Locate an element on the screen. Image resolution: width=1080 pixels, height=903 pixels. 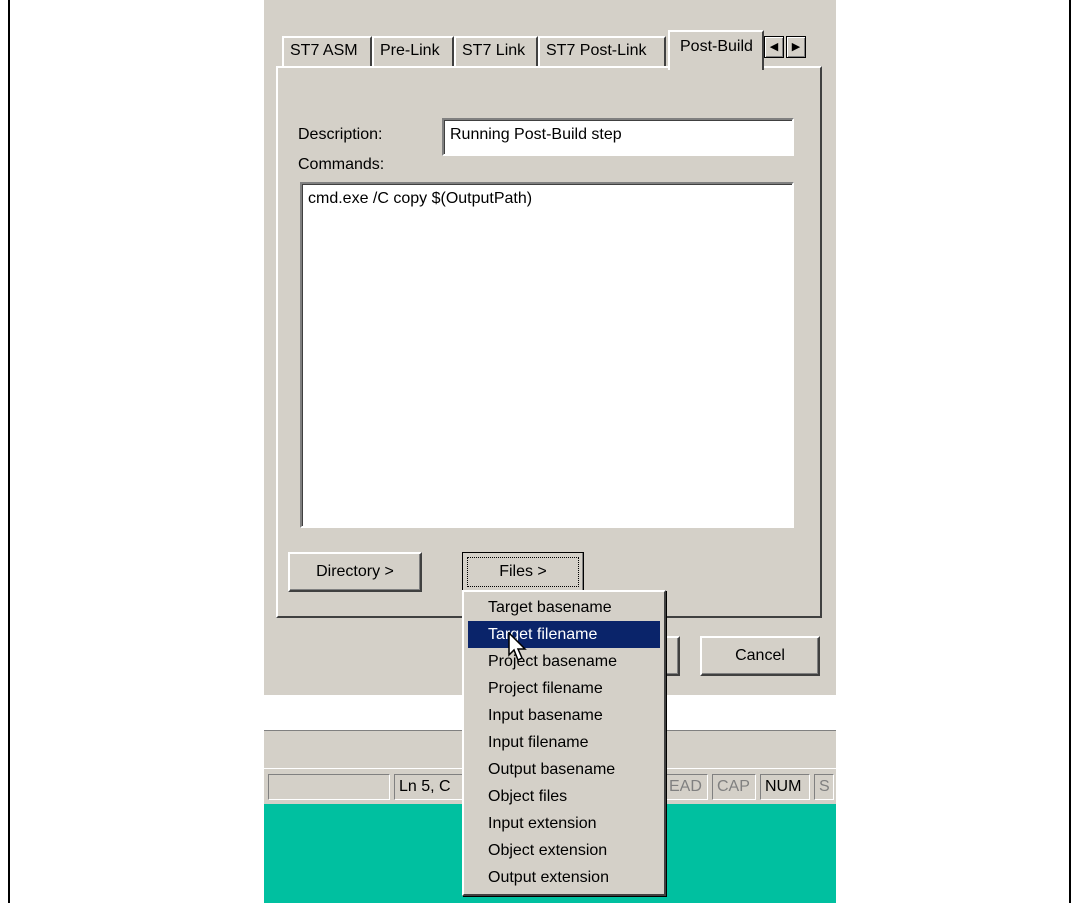
tab-post-build: Post-Build is located at coordinates (716, 50).